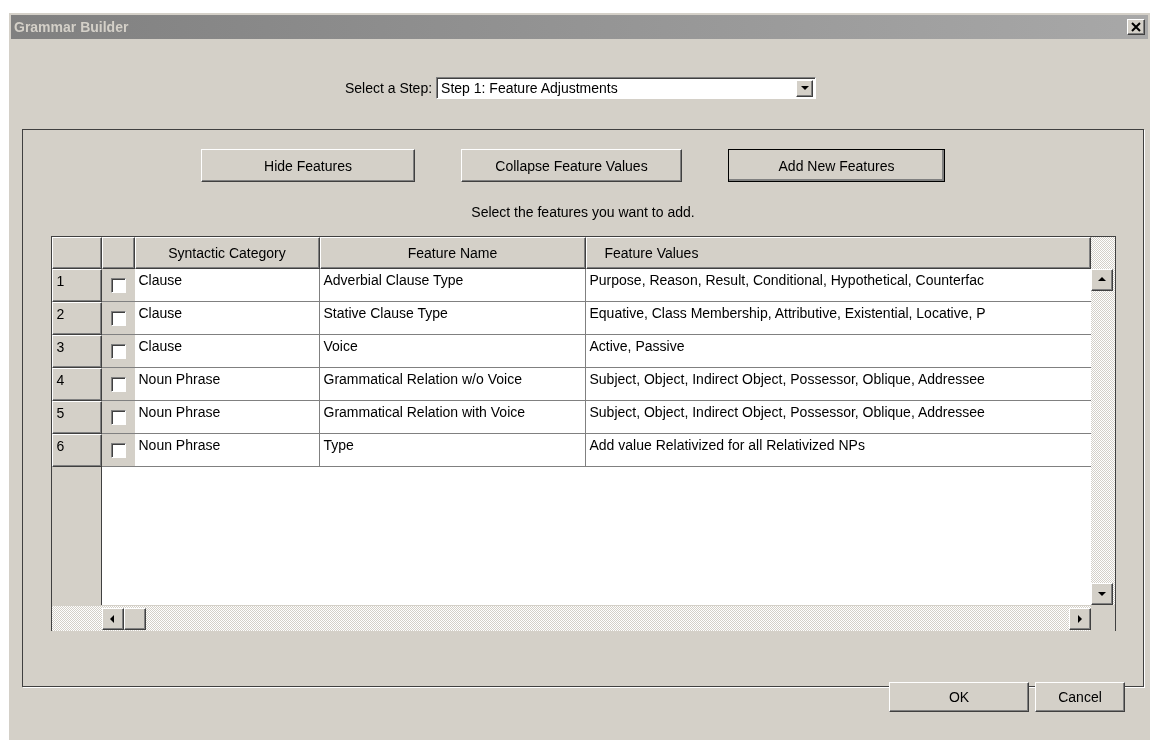 Image resolution: width=1150 pixels, height=740 pixels. Describe the element at coordinates (838, 318) in the screenshot. I see `table-cell: Equative, Class Membership, Attributive, Existential, Locative, P` at that location.